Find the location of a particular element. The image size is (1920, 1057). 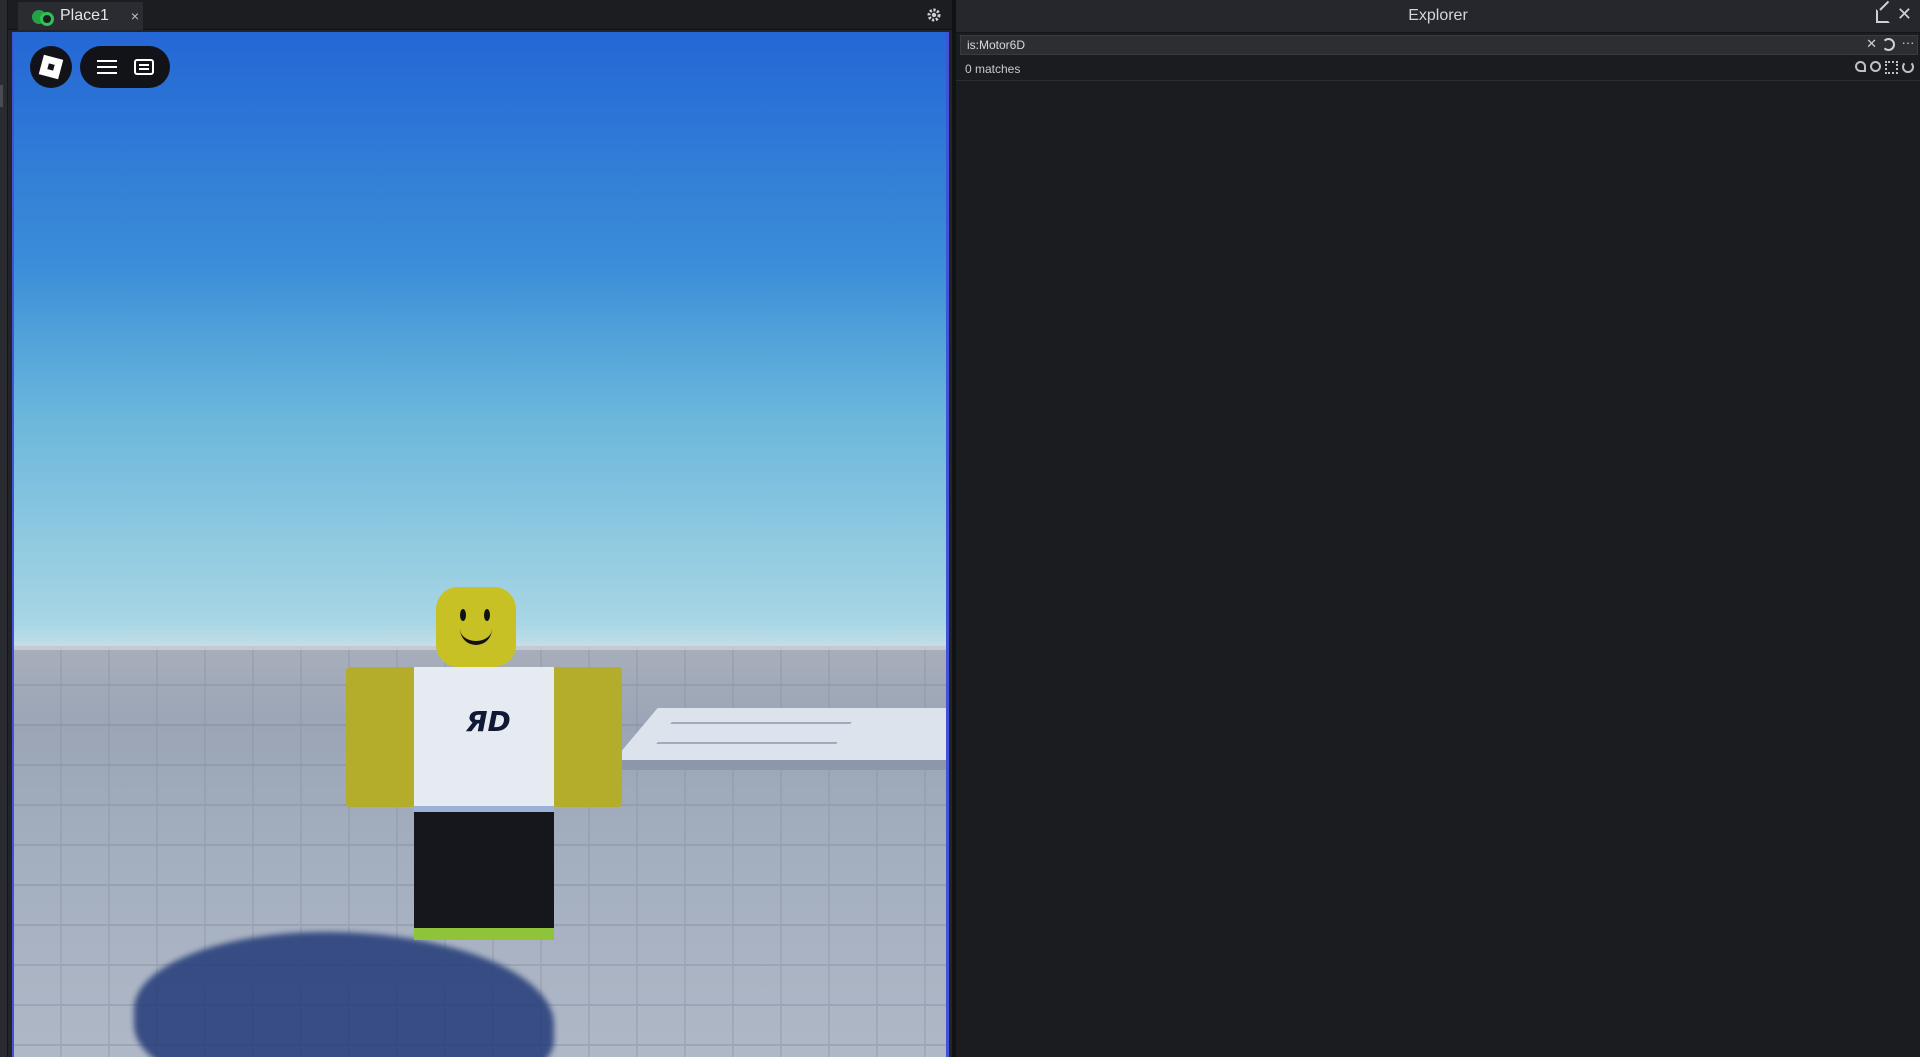

explorer-header: Explorer ✕ is located at coordinates (1438, 16).